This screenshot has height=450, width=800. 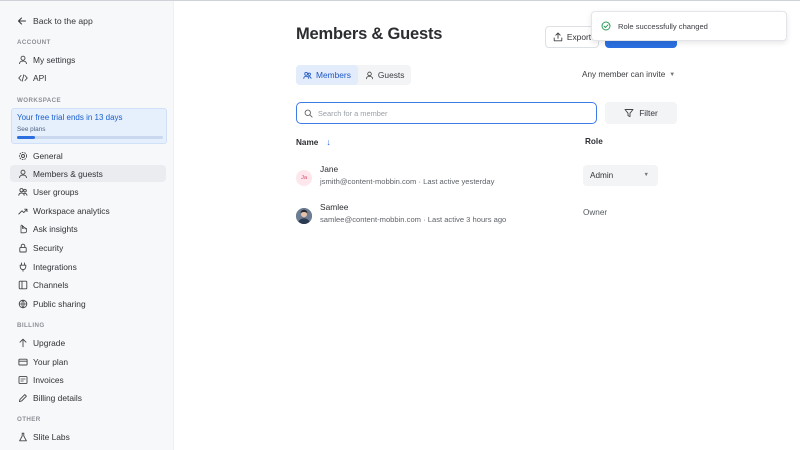 I want to click on back-to-app-link: Back to the app, so click(x=55, y=21).